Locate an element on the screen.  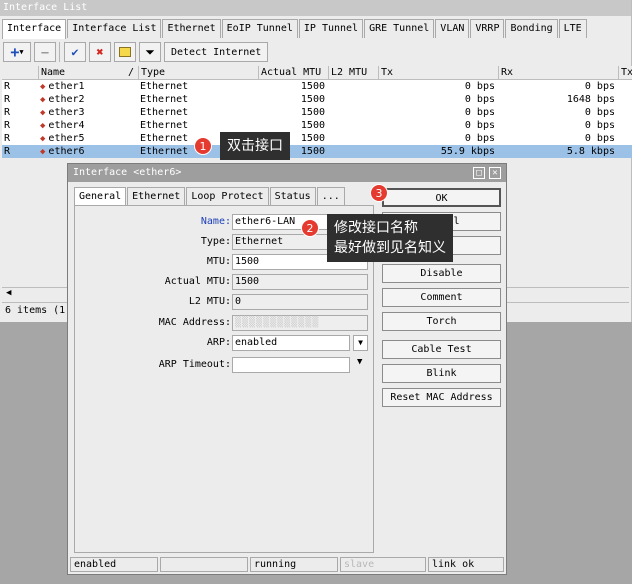
col-tx: Tx is located at coordinates (438, 72).